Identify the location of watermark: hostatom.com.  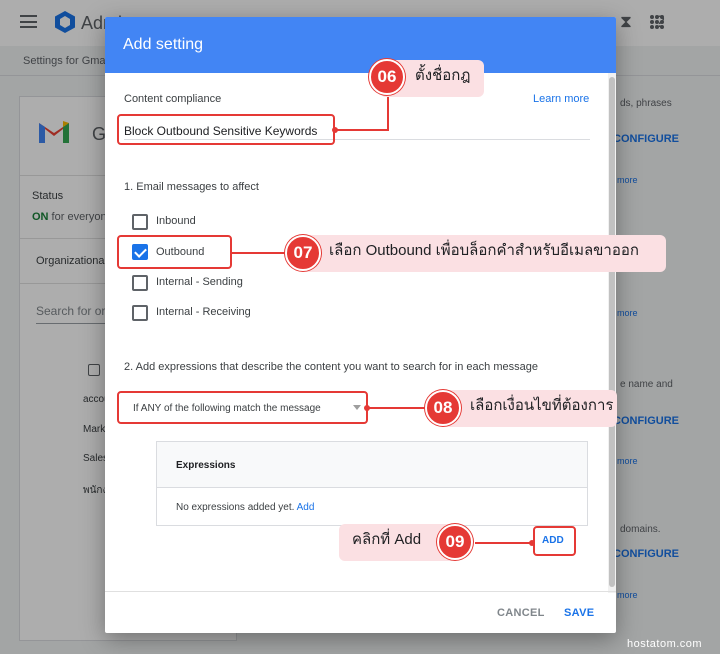
(665, 644).